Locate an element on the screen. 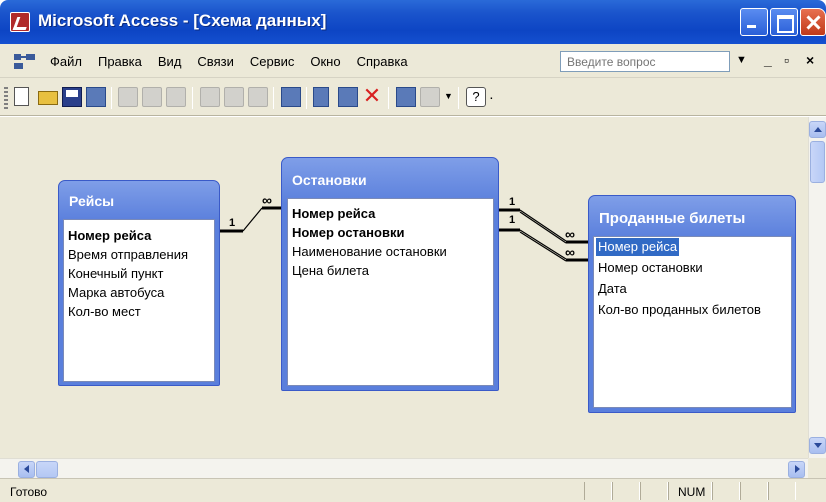 This screenshot has height=502, width=826. maximize-button is located at coordinates (784, 22).